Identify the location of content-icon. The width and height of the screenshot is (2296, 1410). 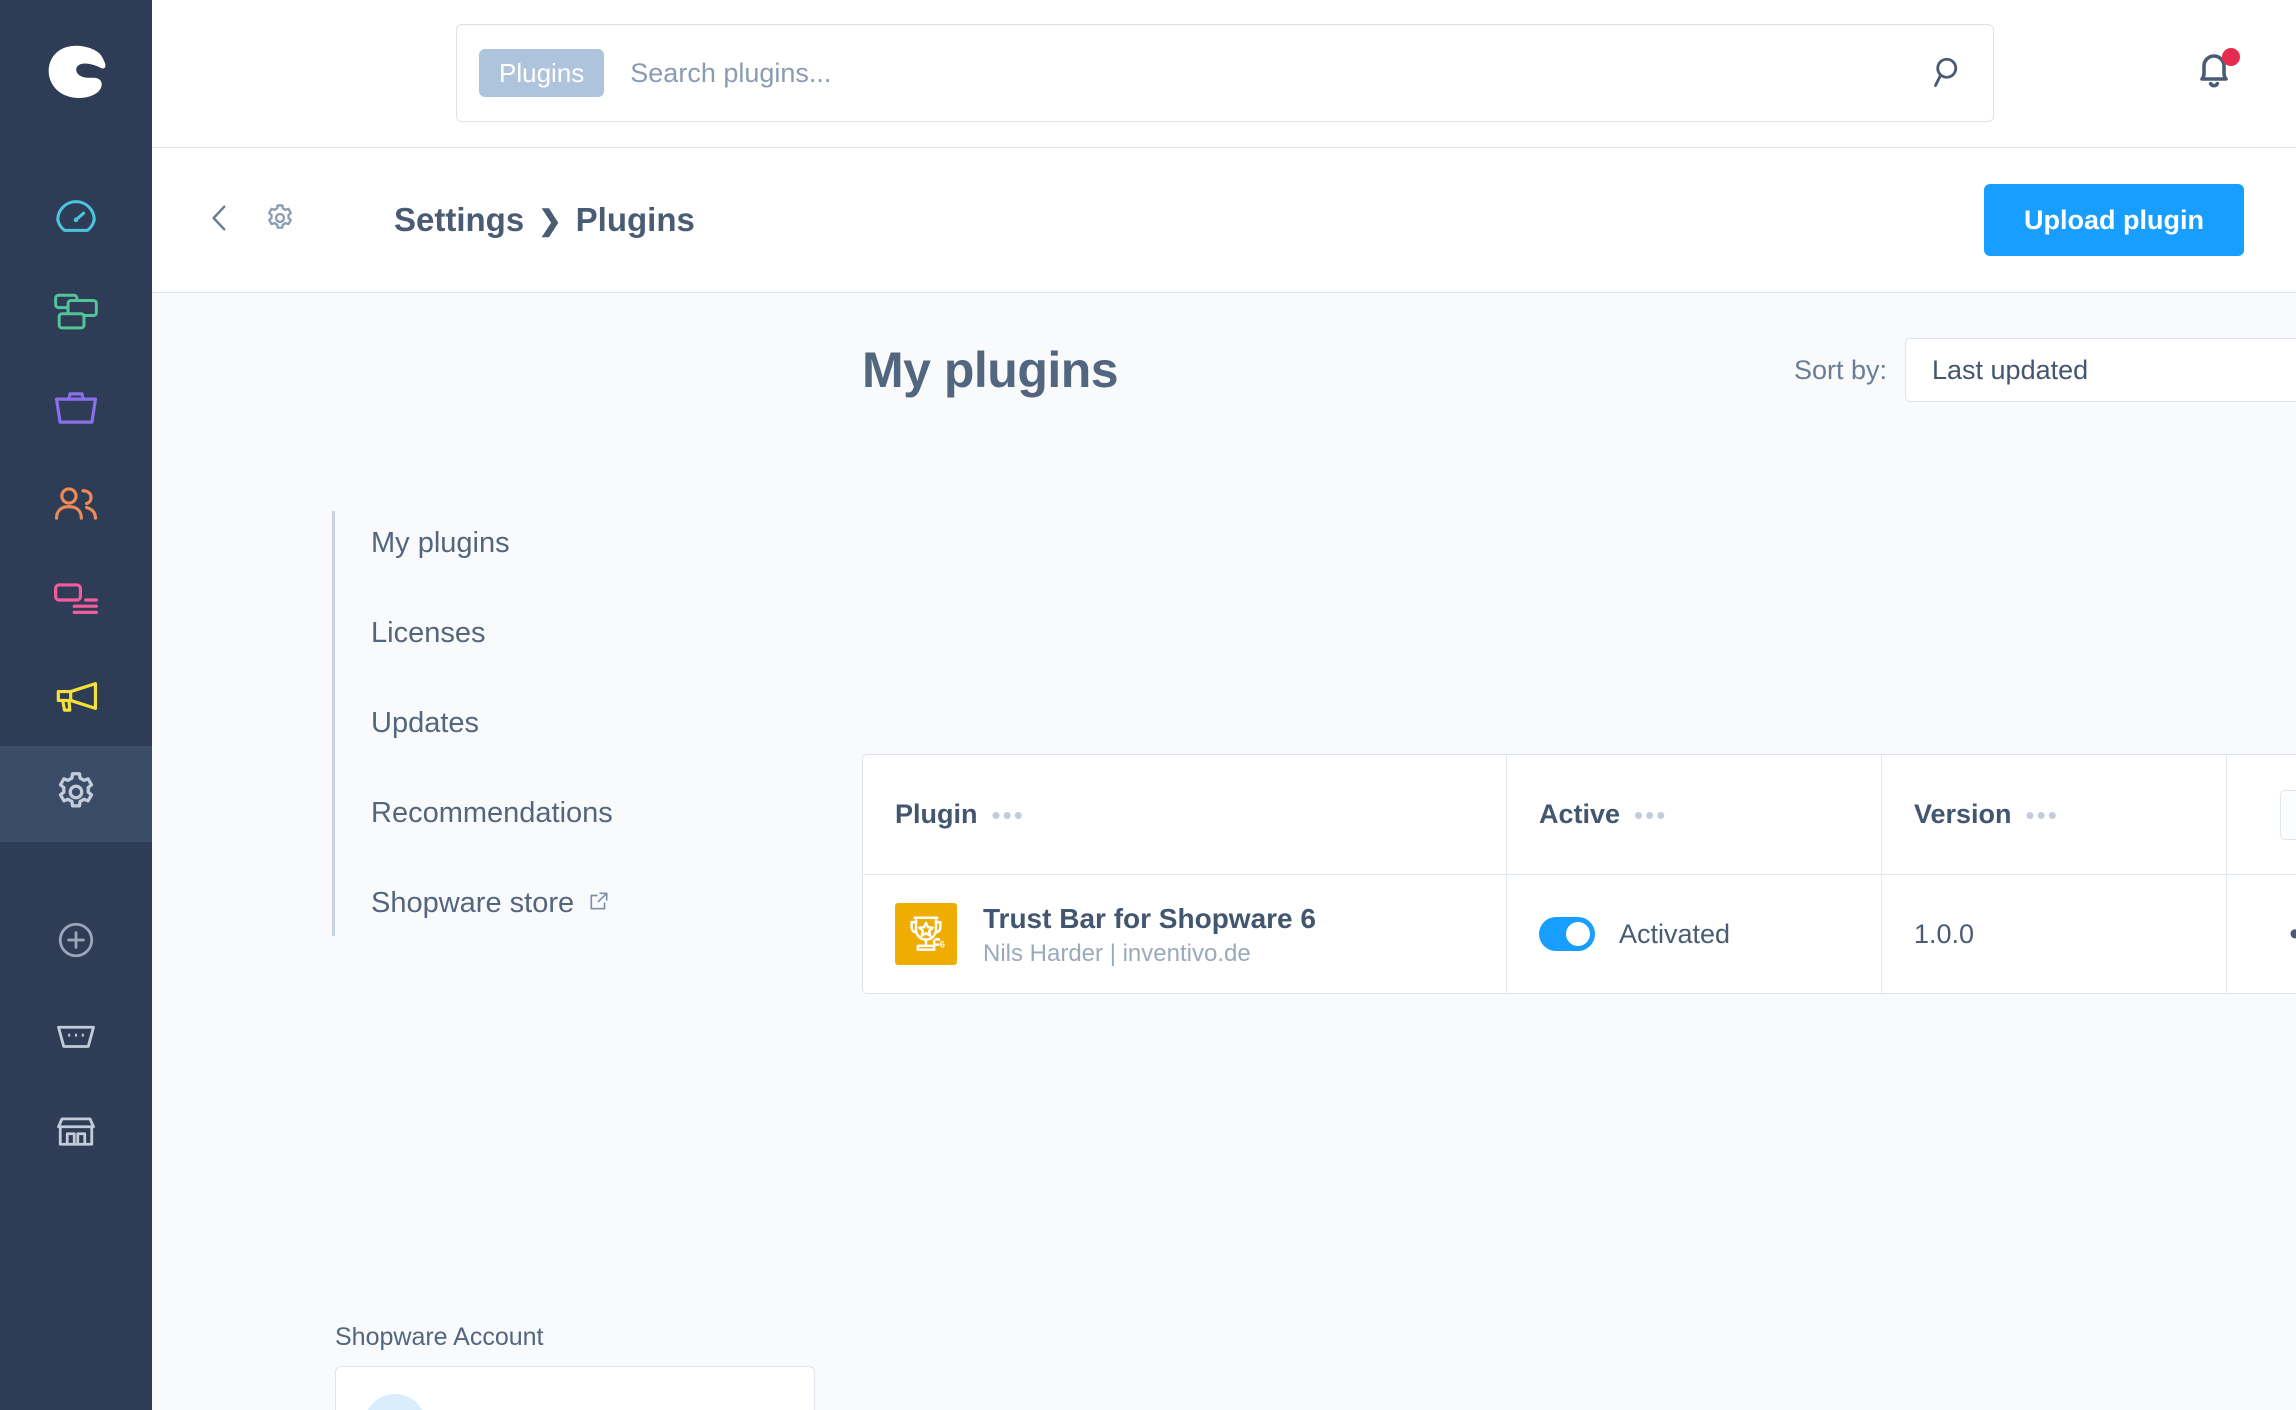
(76, 602).